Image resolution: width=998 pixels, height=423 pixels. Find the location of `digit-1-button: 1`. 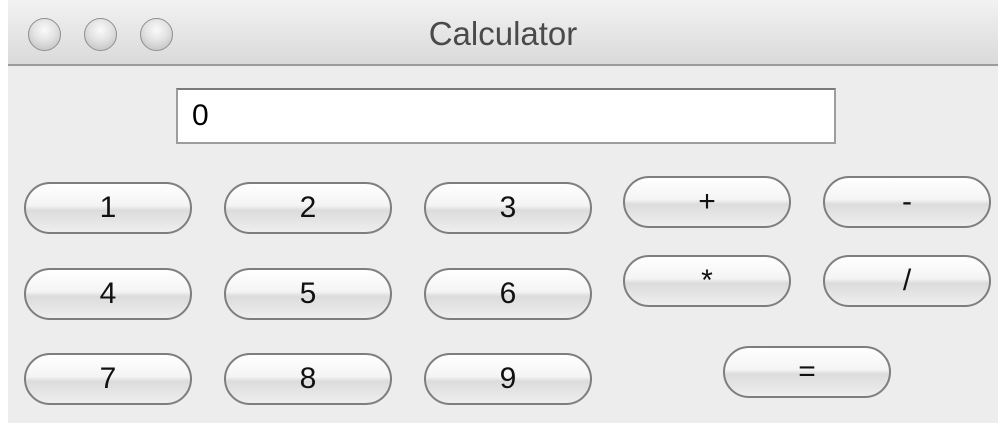

digit-1-button: 1 is located at coordinates (108, 208).